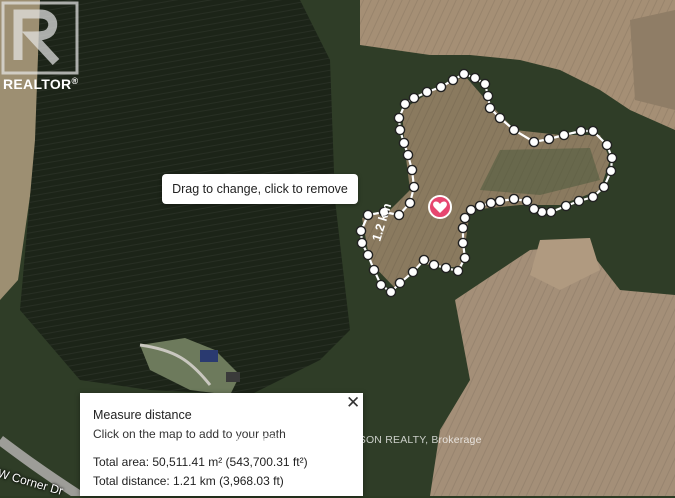 This screenshot has width=675, height=498. I want to click on brokerage-watermark: R..HARBINAGE SANDERSON REALTY, Brokerage, so click(357, 440).